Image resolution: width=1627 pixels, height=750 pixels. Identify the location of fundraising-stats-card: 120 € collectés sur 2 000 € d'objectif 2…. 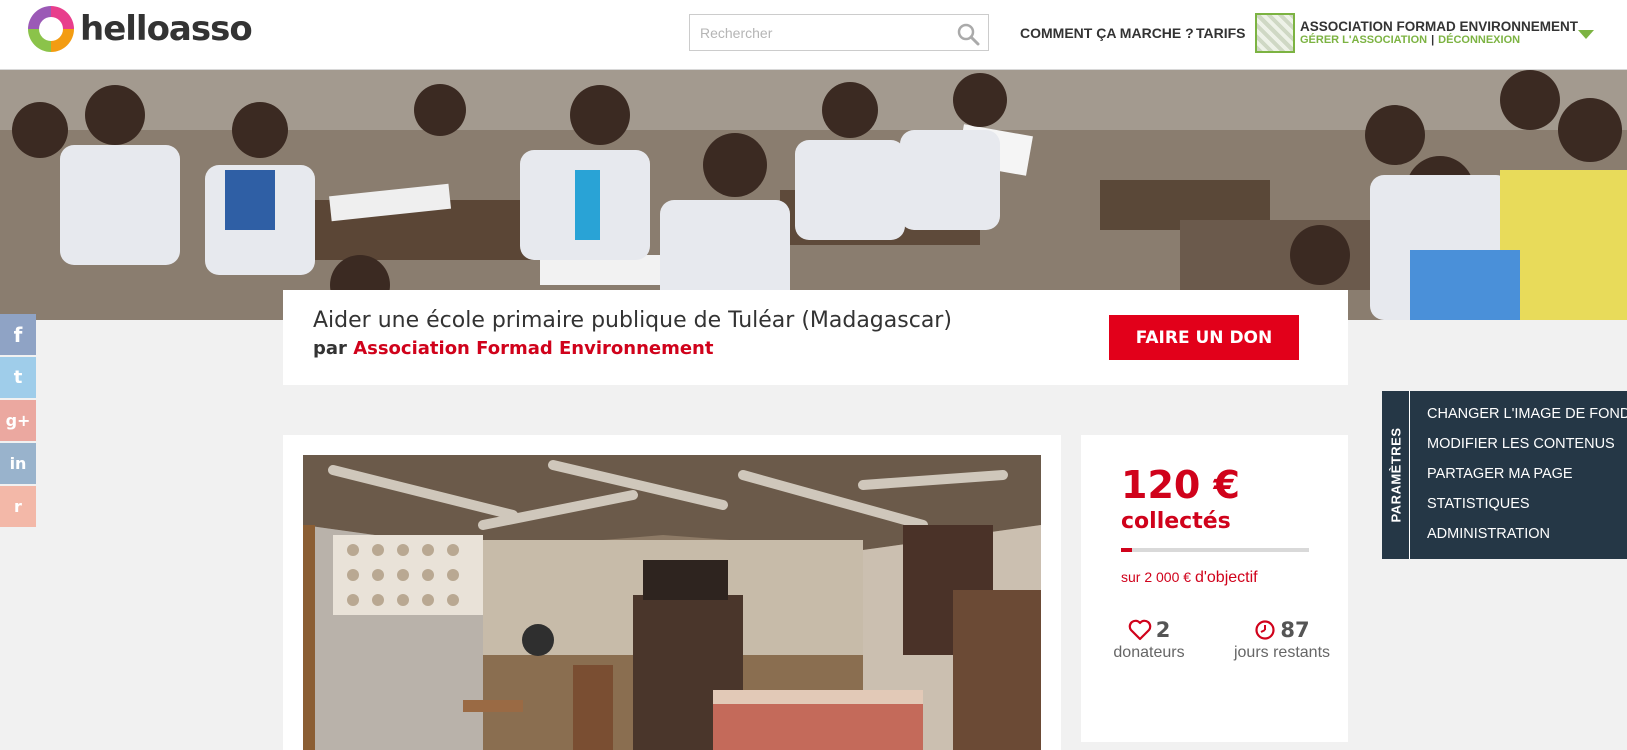
(1214, 588).